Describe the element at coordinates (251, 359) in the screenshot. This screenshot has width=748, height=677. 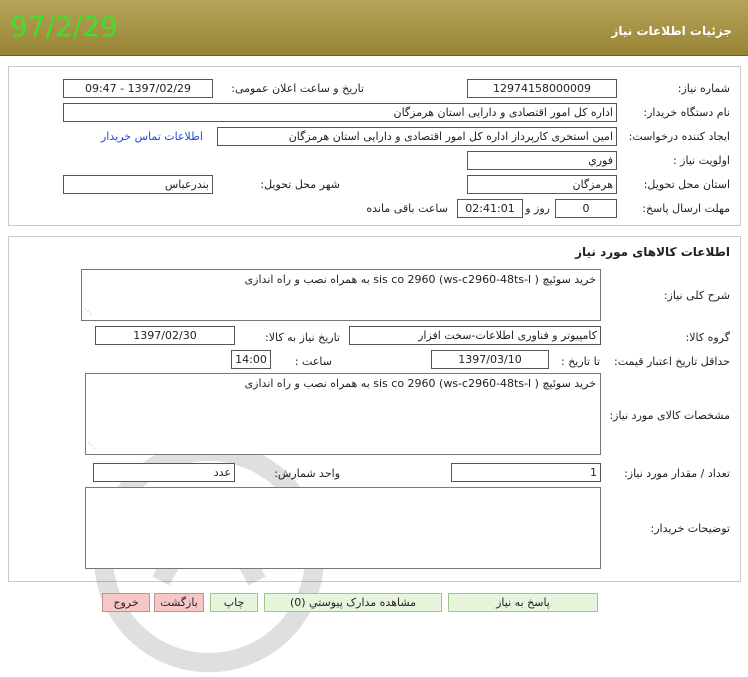
I see `hour-field: 14:00` at that location.